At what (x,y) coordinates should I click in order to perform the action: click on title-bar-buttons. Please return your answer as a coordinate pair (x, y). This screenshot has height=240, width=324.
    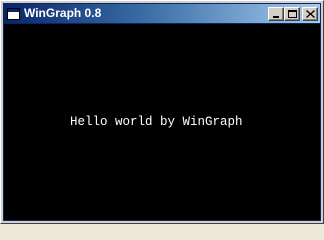
    Looking at the image, I should click on (293, 13).